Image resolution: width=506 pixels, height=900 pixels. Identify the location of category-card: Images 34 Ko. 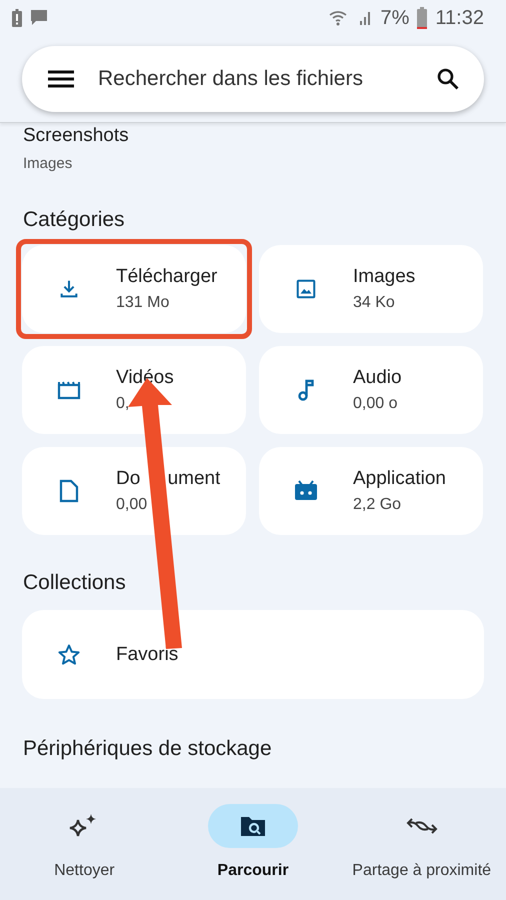
(371, 289).